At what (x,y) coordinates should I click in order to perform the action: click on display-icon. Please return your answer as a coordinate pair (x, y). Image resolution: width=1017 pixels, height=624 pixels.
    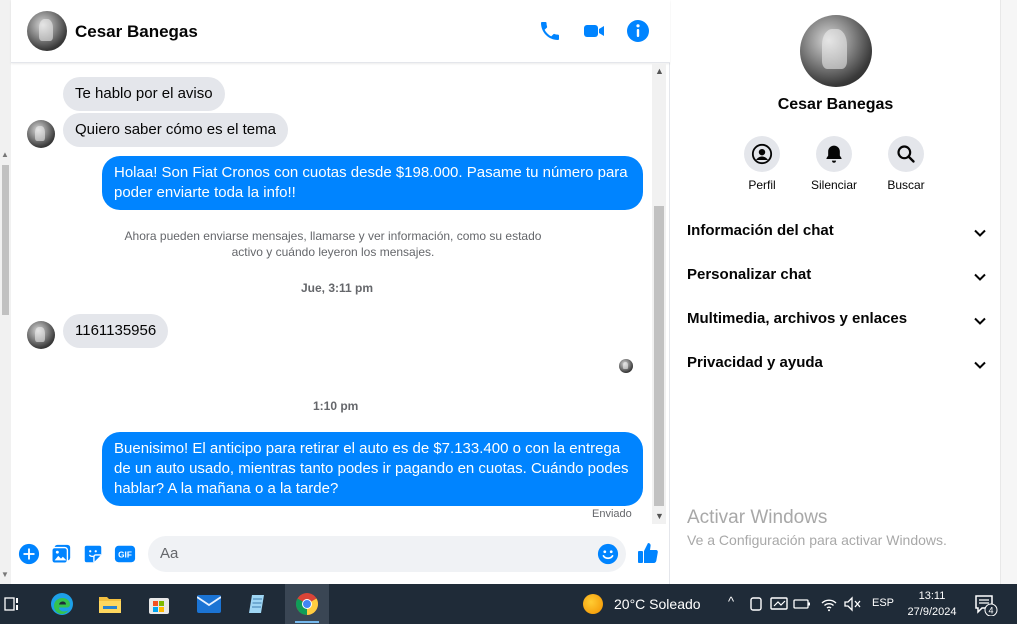
    Looking at the image, I should click on (779, 604).